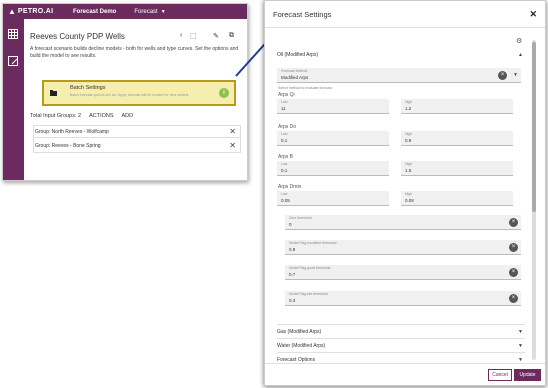 The width and height of the screenshot is (548, 388). What do you see at coordinates (401, 55) in the screenshot?
I see `section-oil-header: Oil (Modified Arps) ▲` at bounding box center [401, 55].